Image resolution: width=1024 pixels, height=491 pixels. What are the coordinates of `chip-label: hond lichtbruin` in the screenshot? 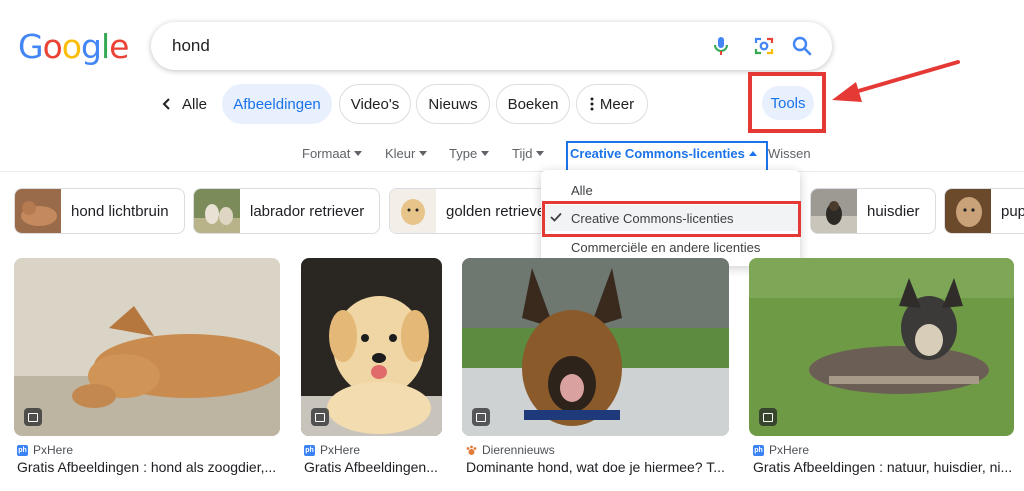 It's located at (120, 211).